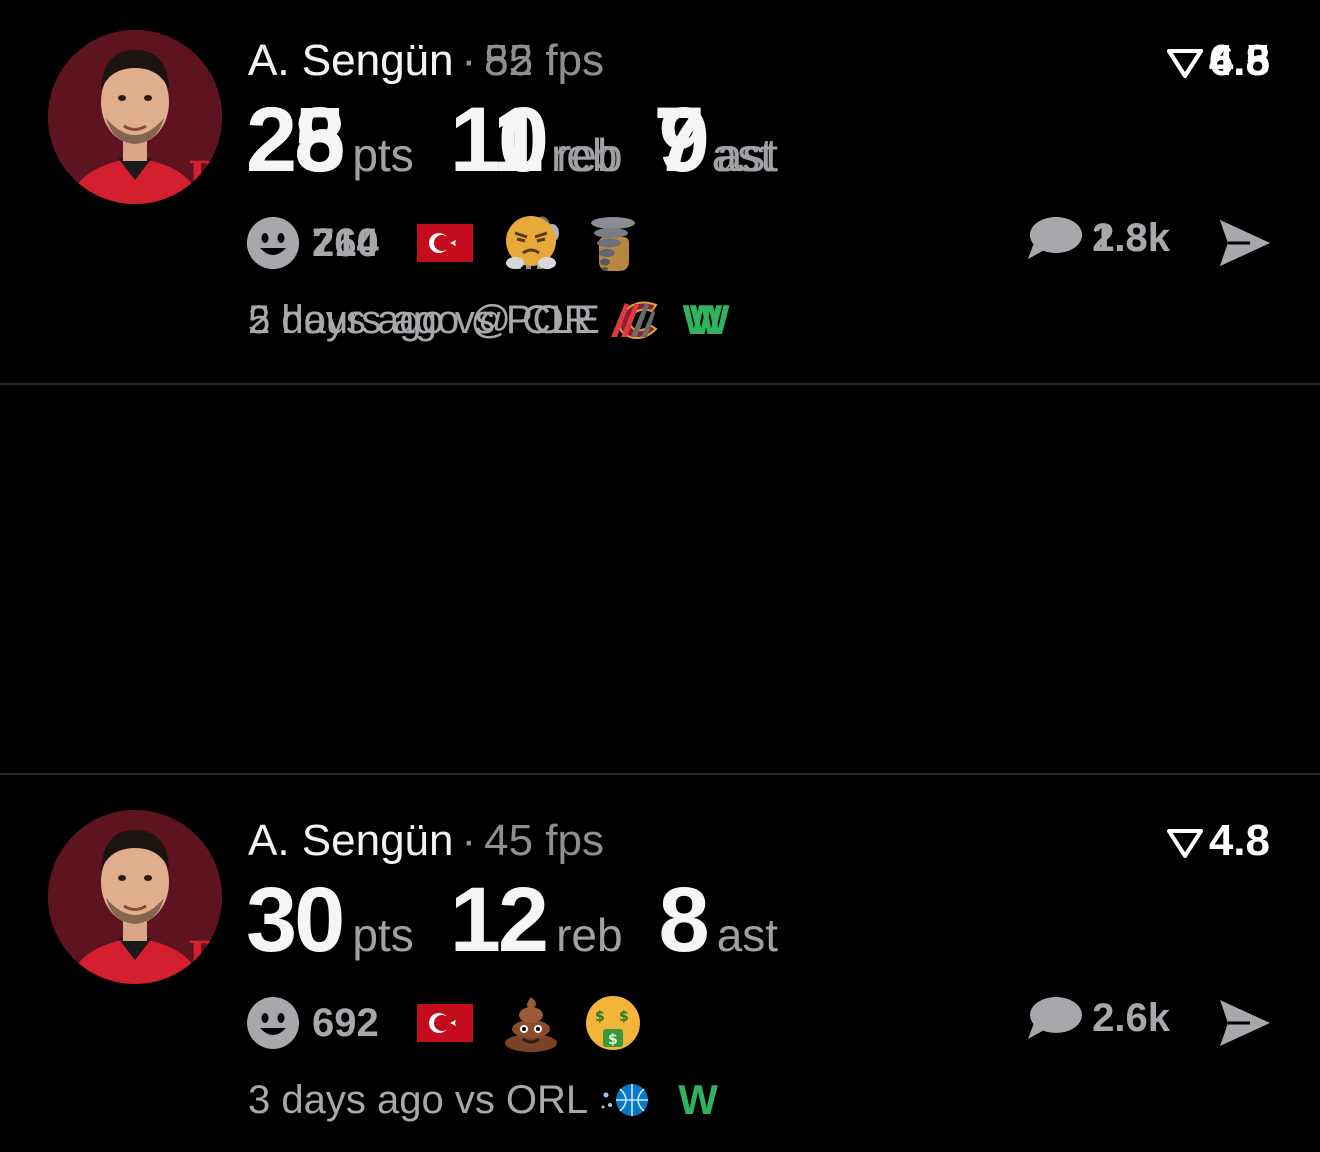 This screenshot has width=1320, height=1152. I want to click on comment-count: 2.6k, so click(1131, 1017).